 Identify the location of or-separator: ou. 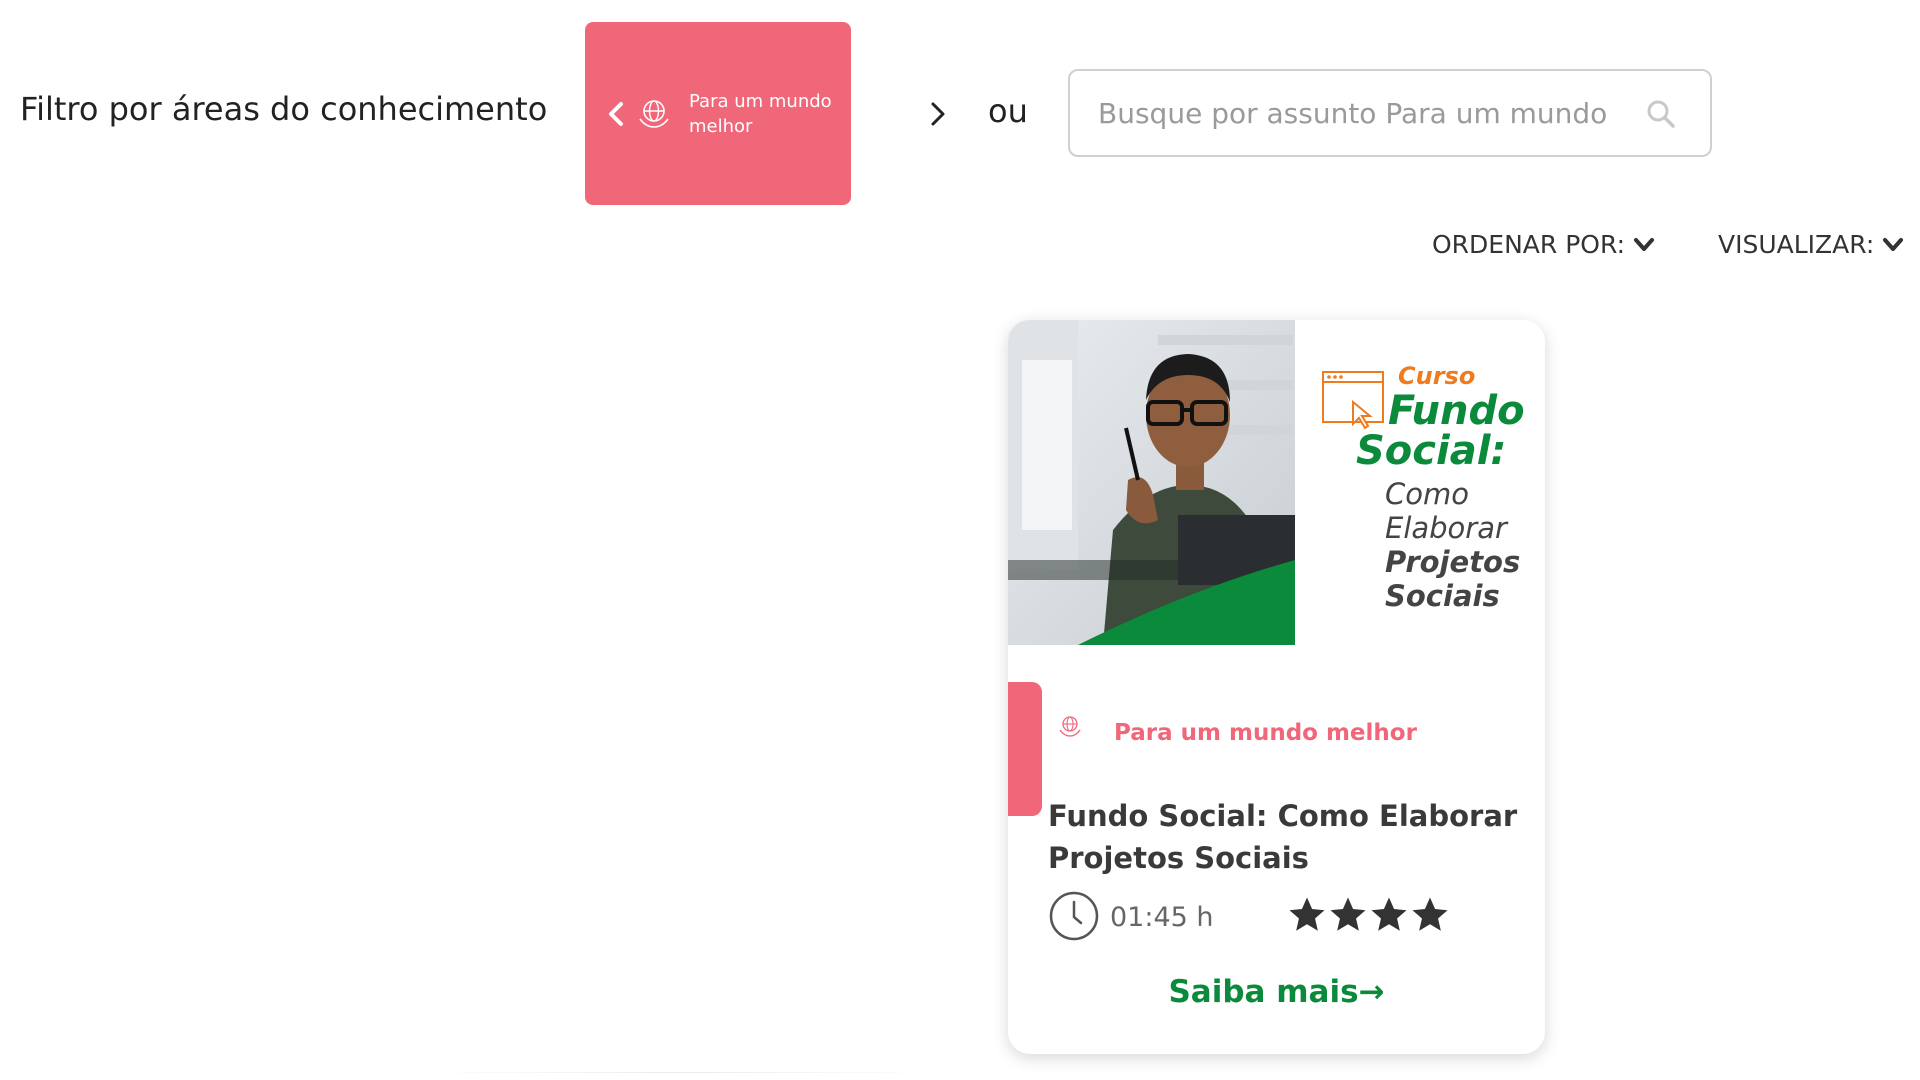
(1008, 111).